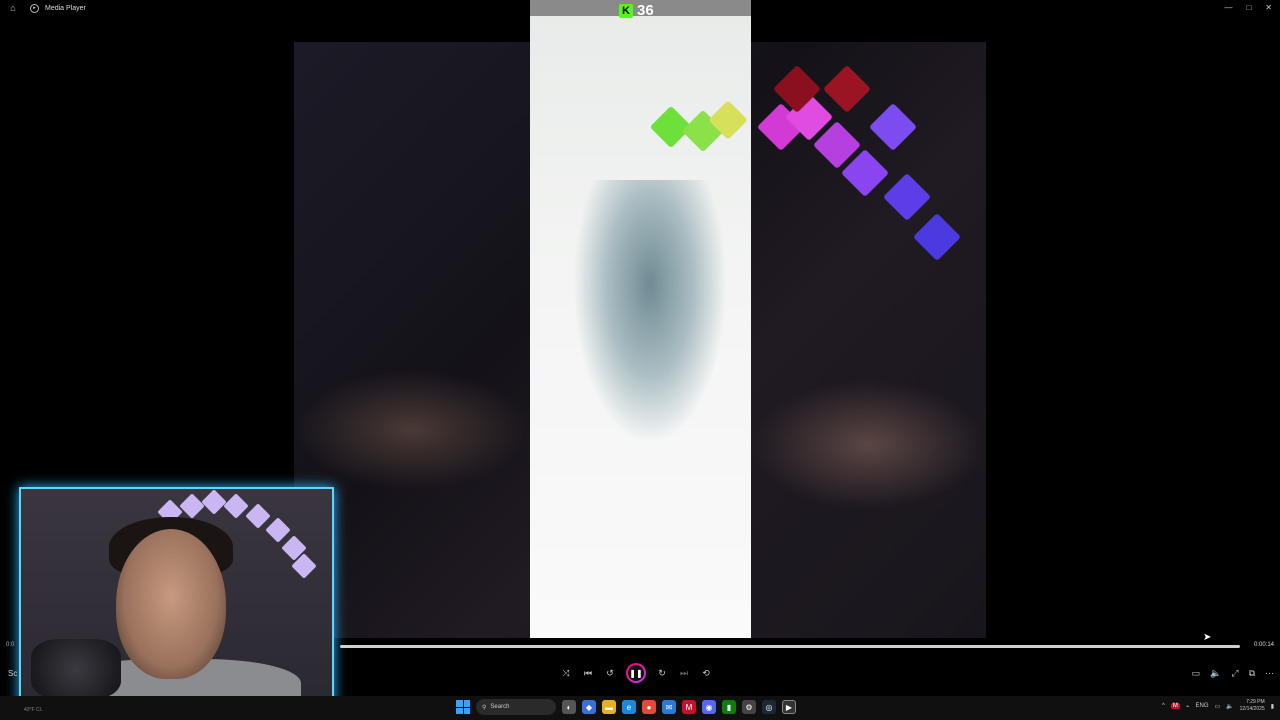 This screenshot has width=1280, height=720. Describe the element at coordinates (662, 673) in the screenshot. I see `forward-button: ↻` at that location.